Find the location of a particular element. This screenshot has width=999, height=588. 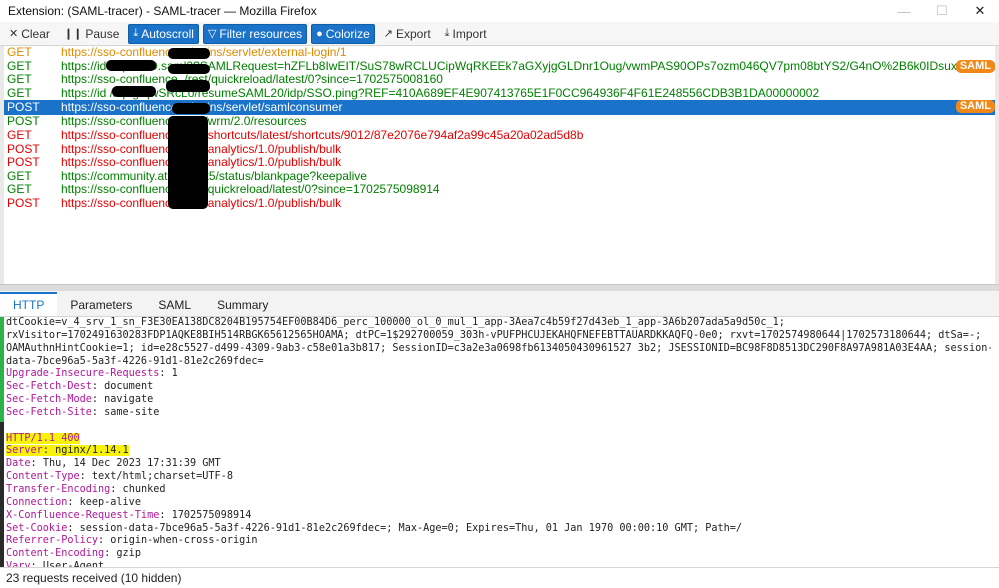

colorize-button: ● Colorize is located at coordinates (343, 33).